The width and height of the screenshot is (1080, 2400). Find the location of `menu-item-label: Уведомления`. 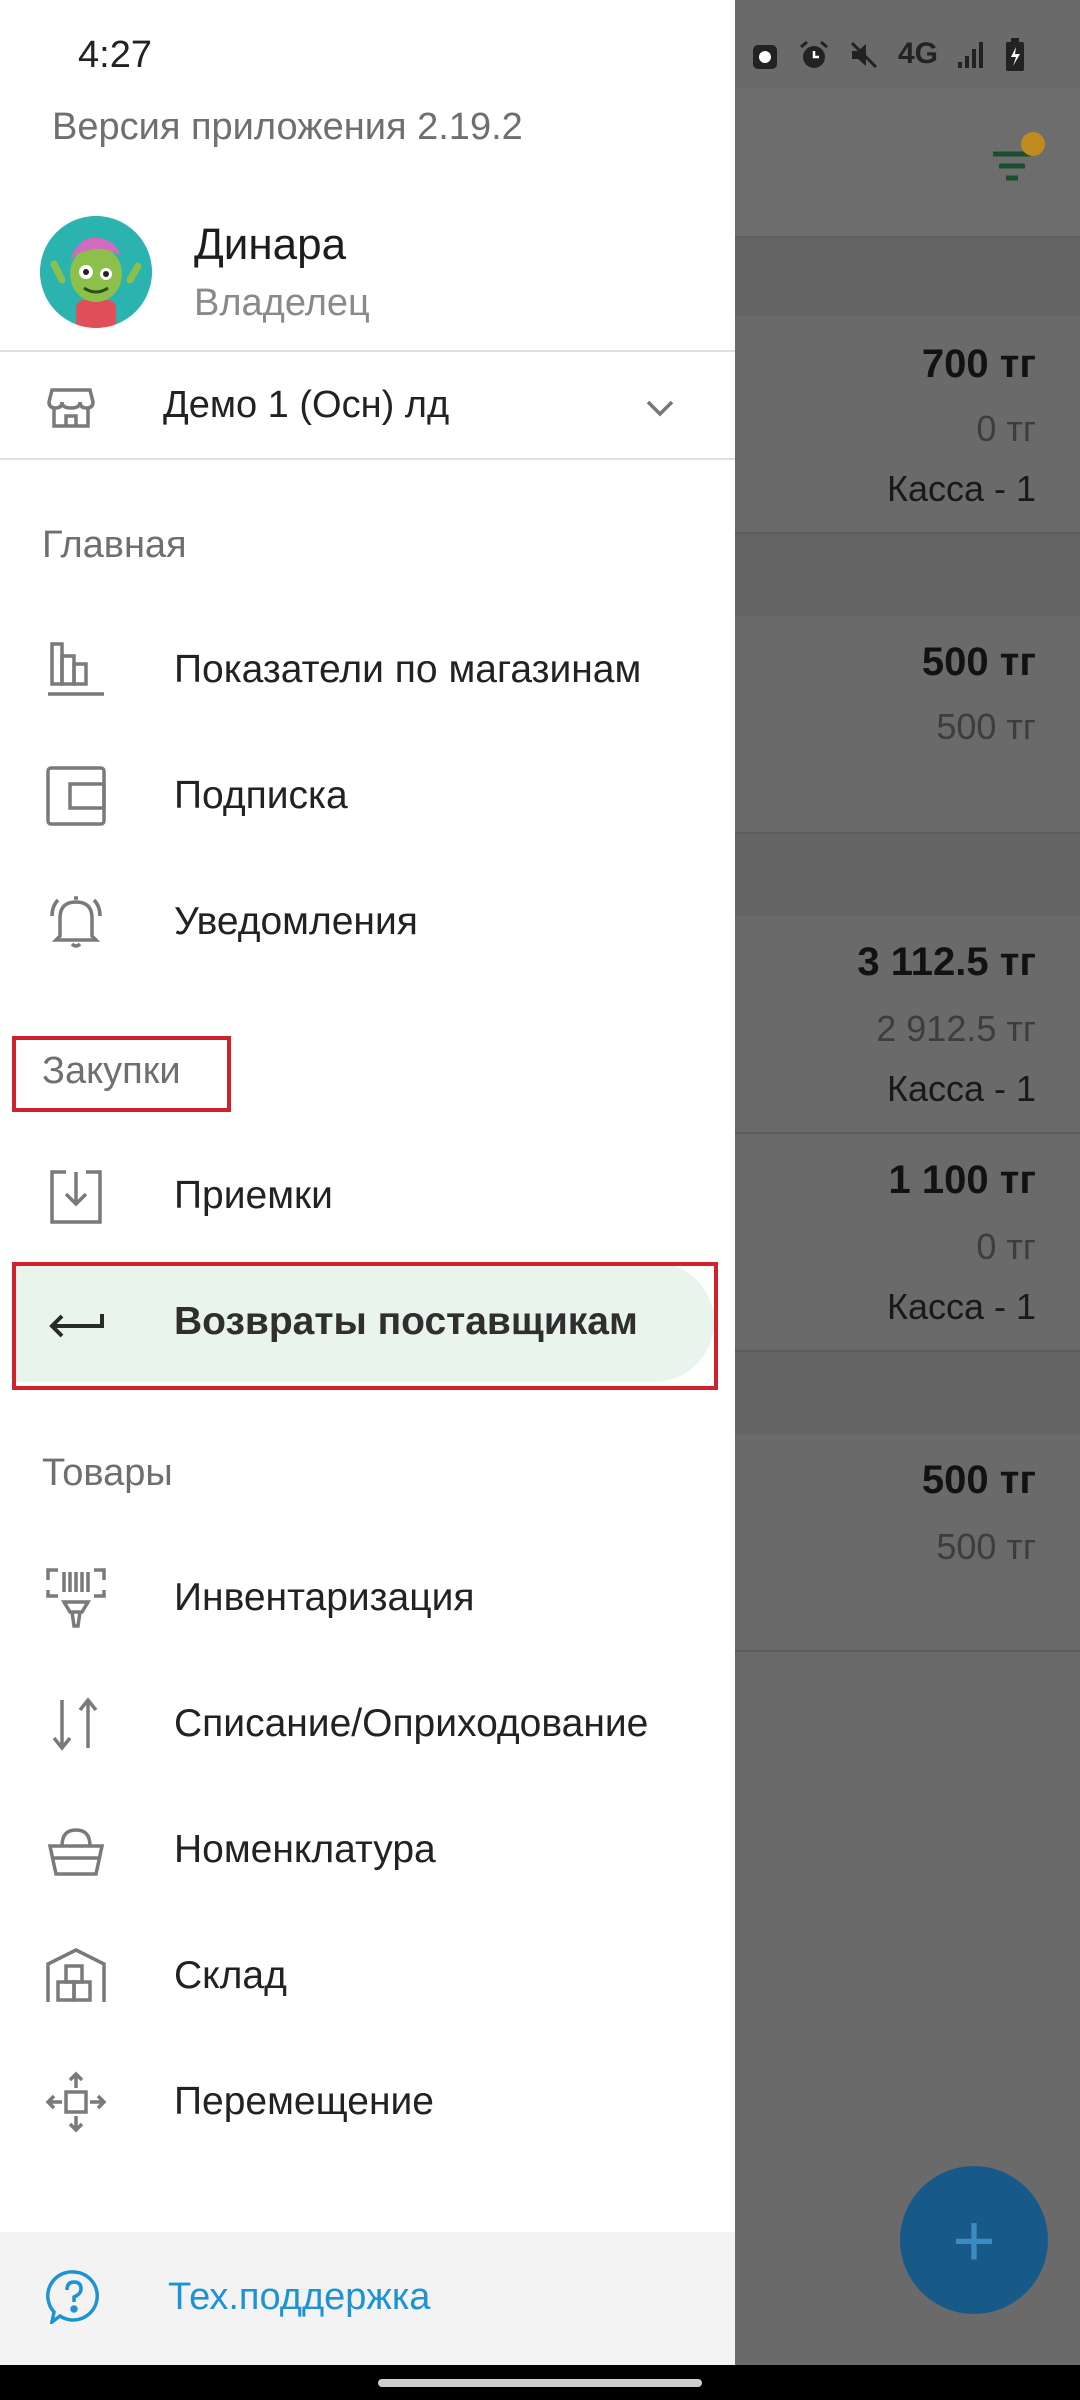

menu-item-label: Уведомления is located at coordinates (296, 921).